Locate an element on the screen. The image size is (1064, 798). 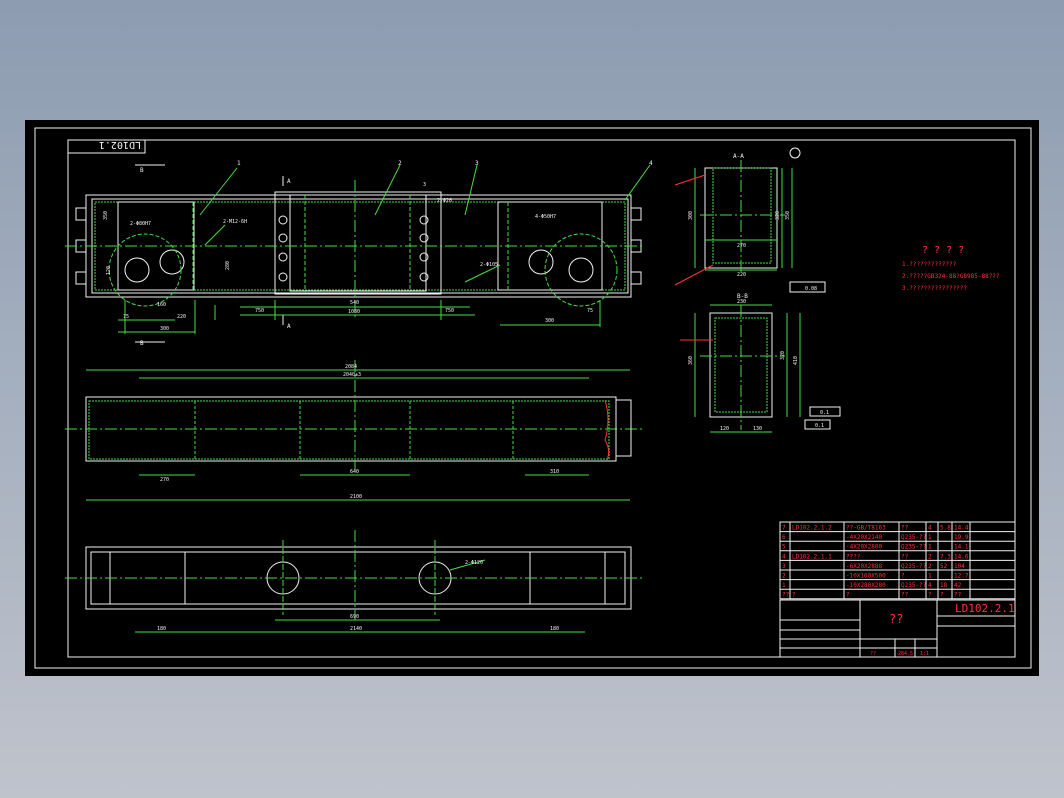
balloon-3: 3 is located at coordinates (477, 163).